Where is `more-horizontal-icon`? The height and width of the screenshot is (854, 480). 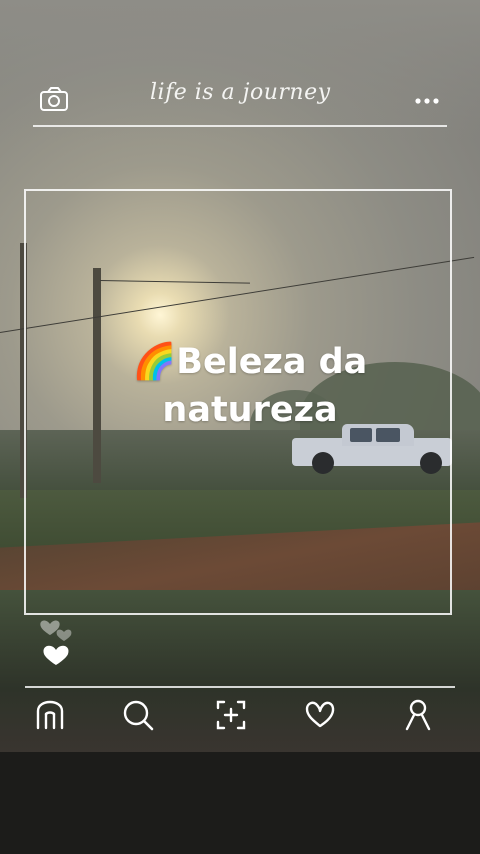
more-horizontal-icon is located at coordinates (428, 101).